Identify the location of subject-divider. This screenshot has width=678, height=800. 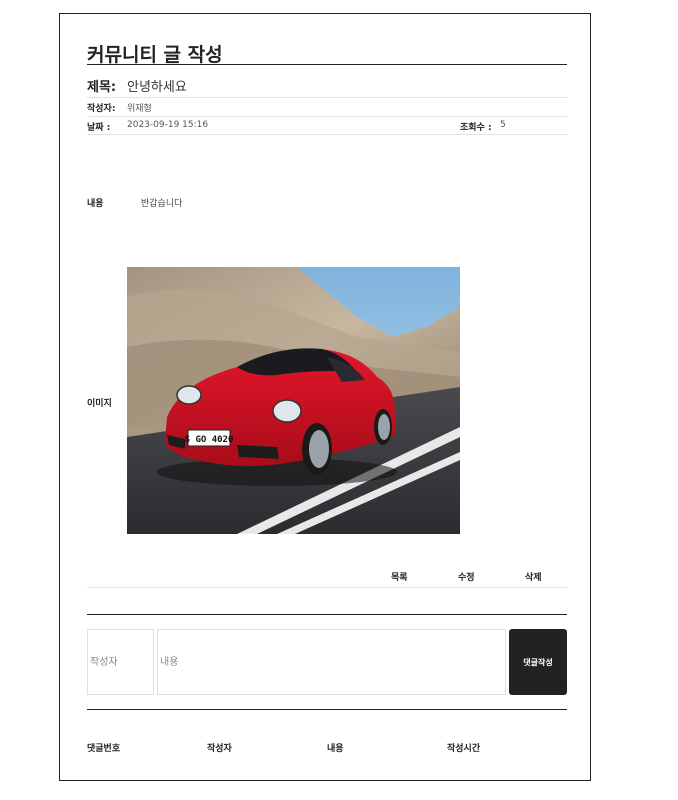
(327, 97).